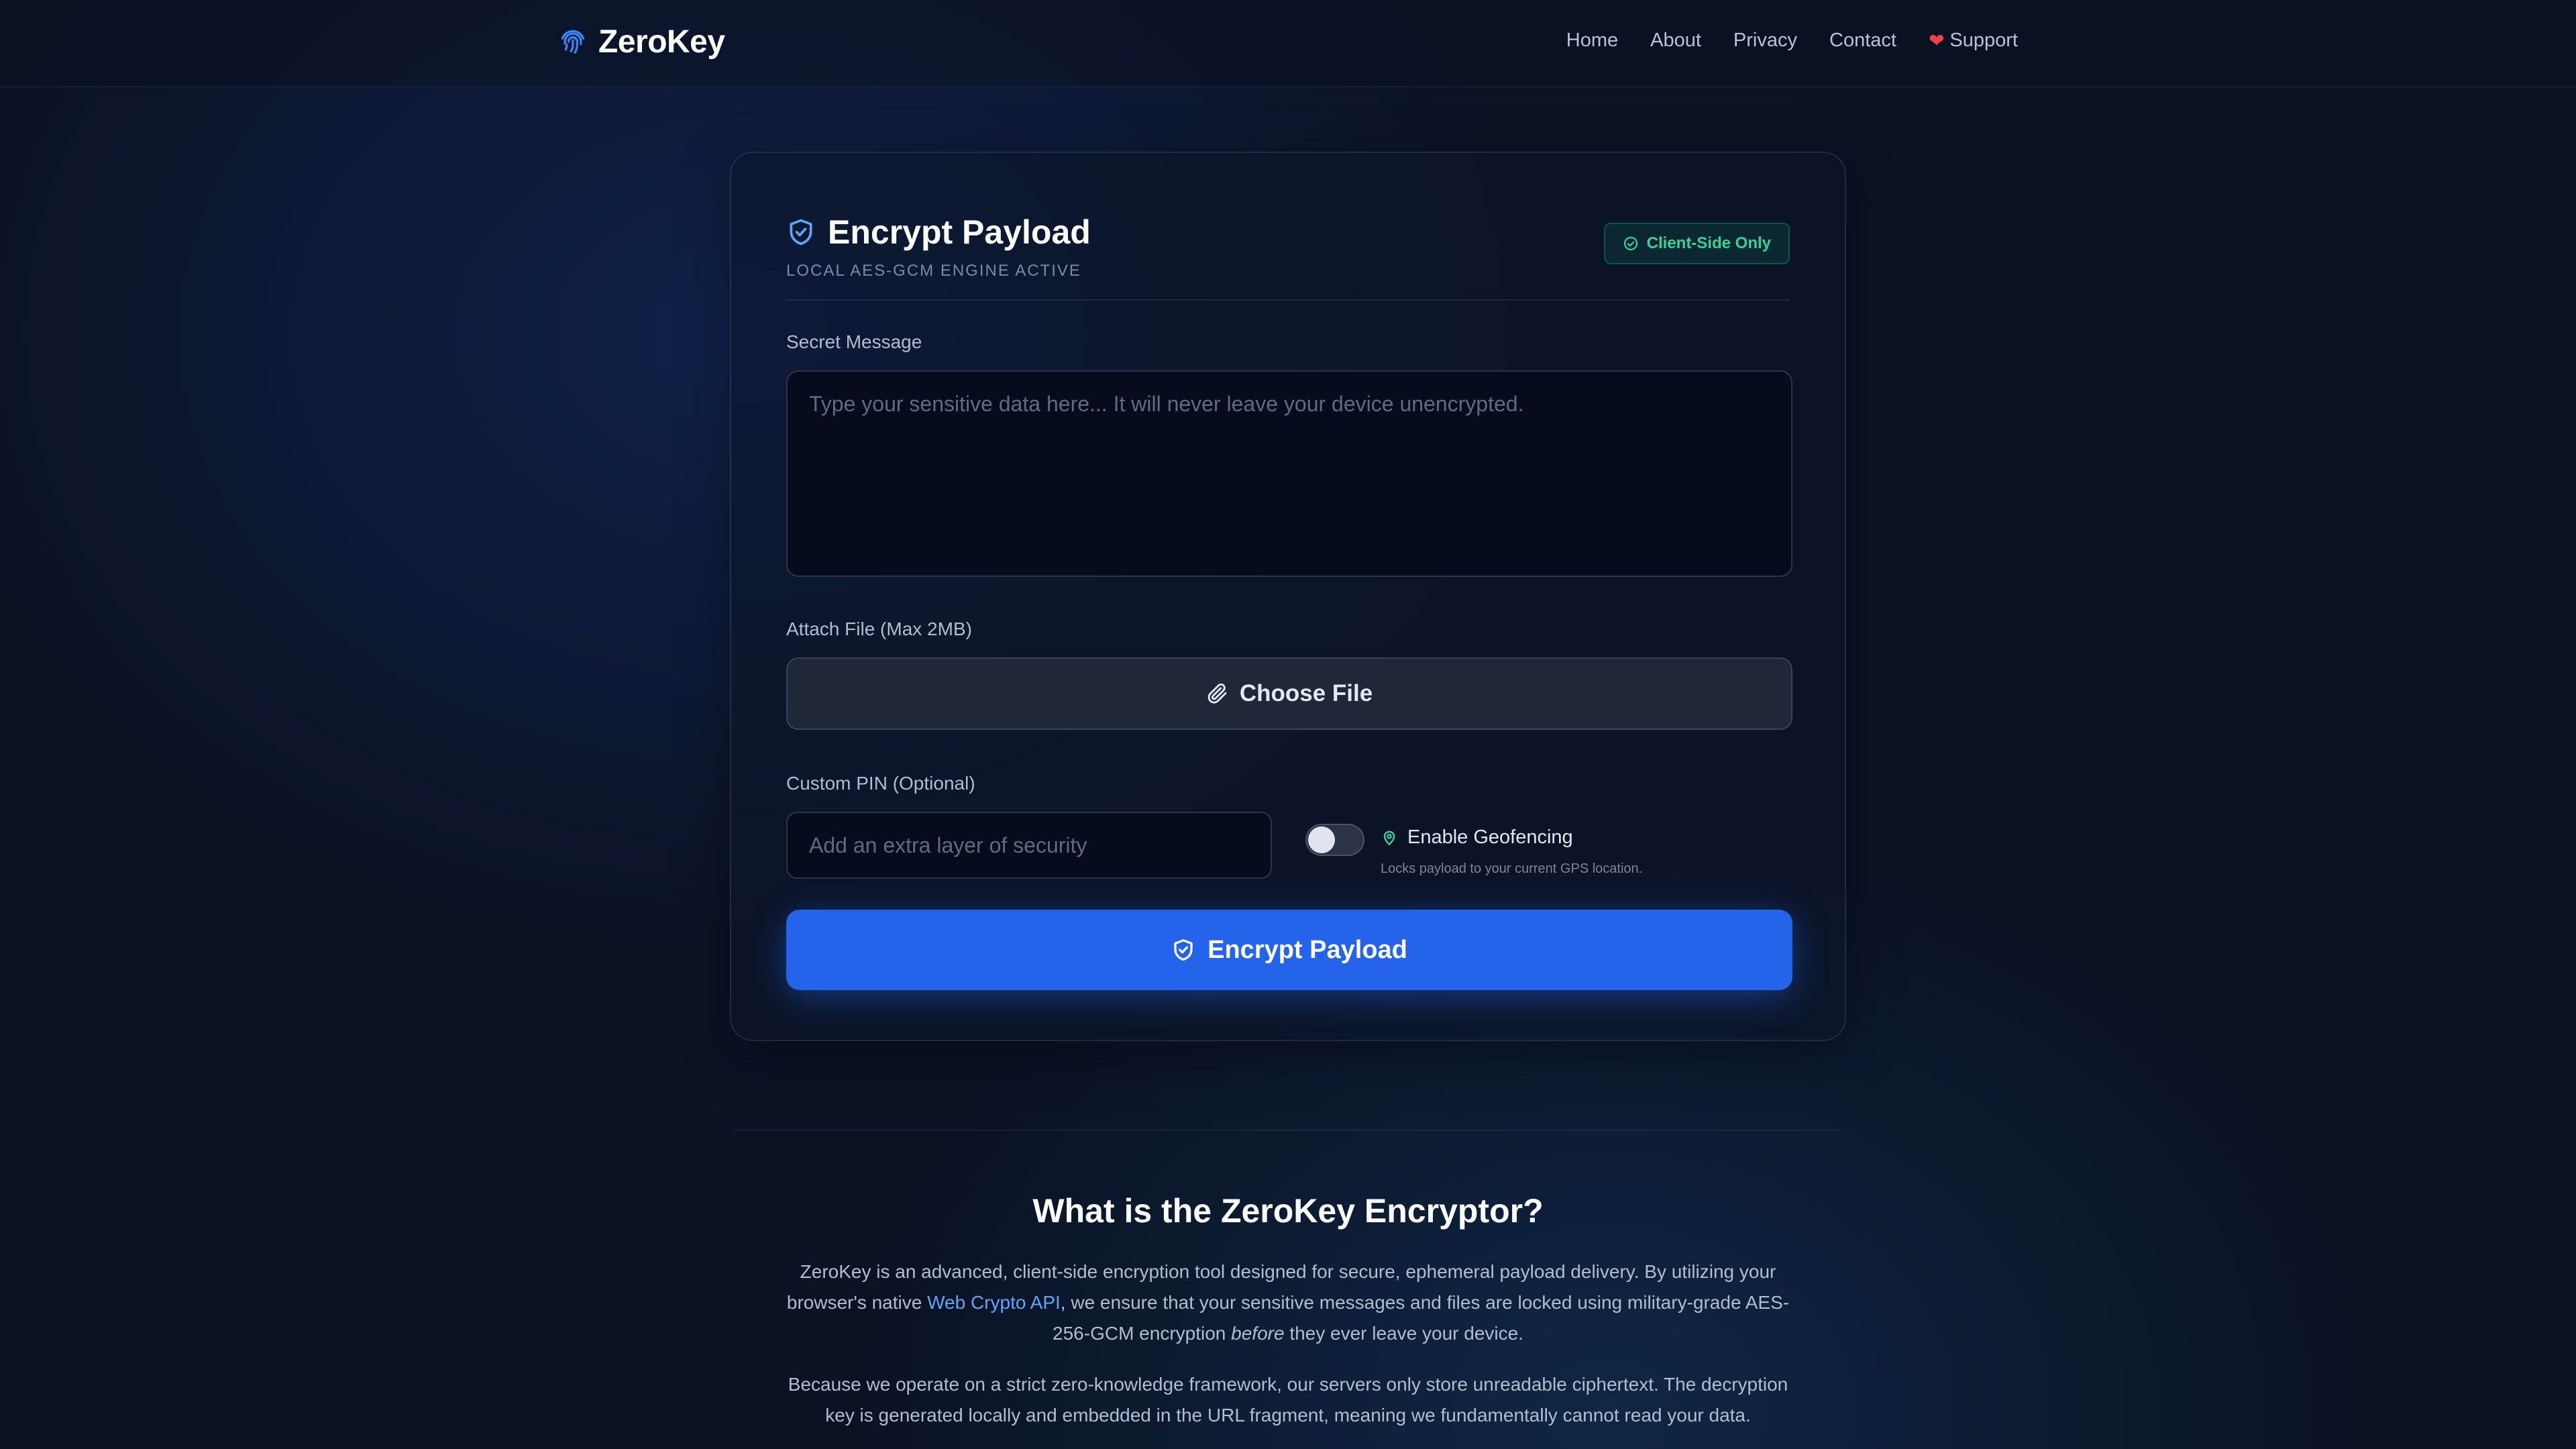 The width and height of the screenshot is (2576, 1449). What do you see at coordinates (880, 783) in the screenshot?
I see `pin-label: Custom PIN (Optional)` at bounding box center [880, 783].